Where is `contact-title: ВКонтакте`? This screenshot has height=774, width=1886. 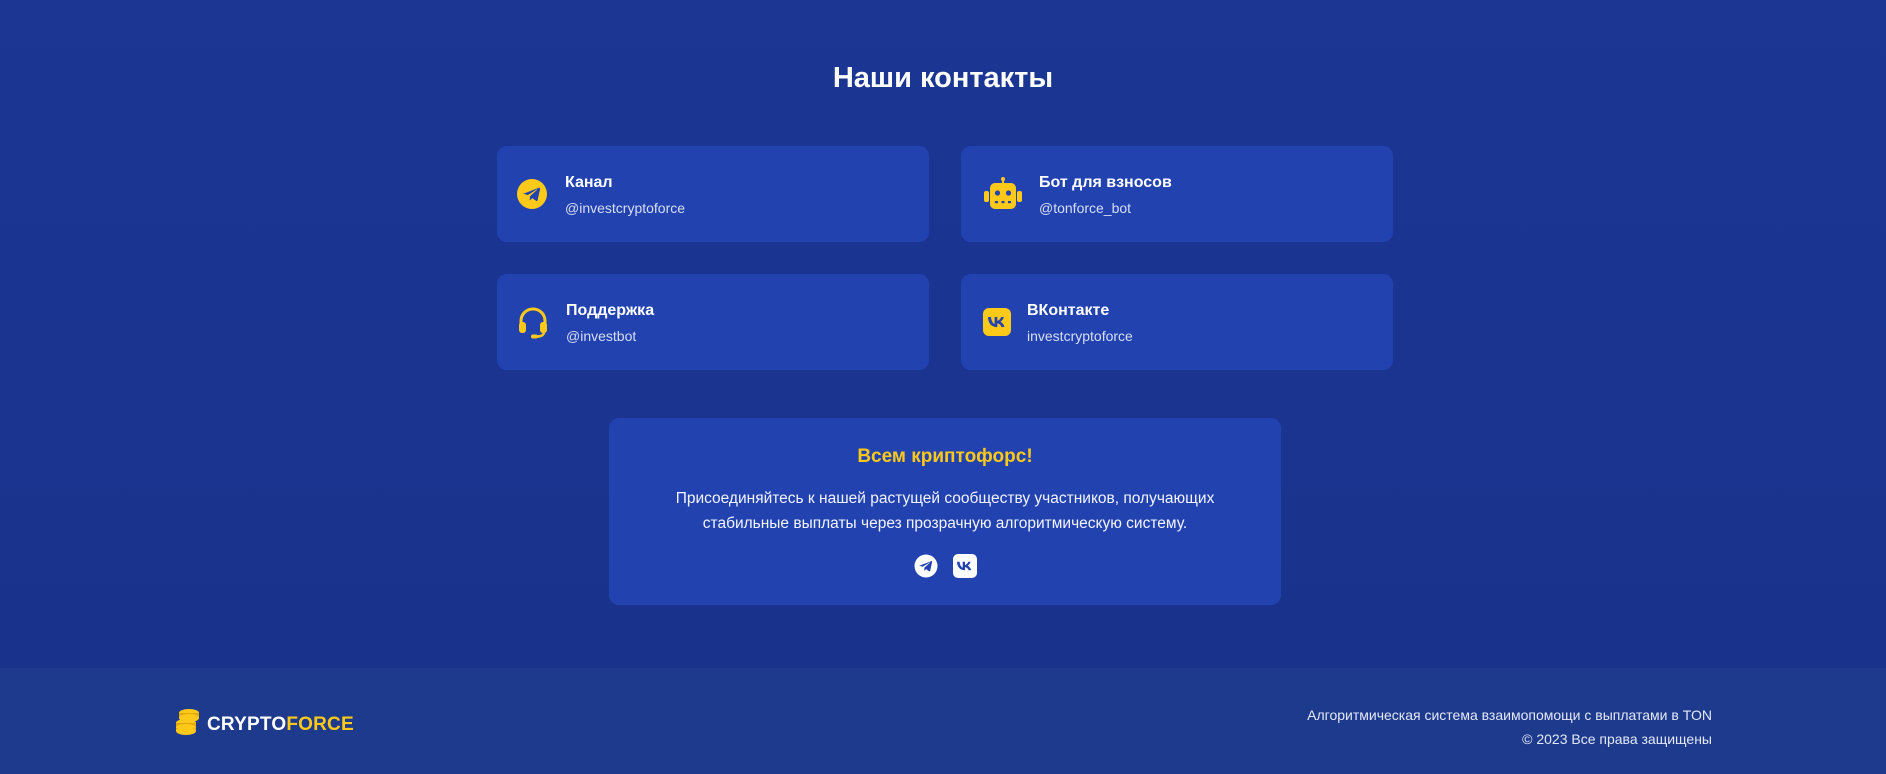 contact-title: ВКонтакте is located at coordinates (1068, 310).